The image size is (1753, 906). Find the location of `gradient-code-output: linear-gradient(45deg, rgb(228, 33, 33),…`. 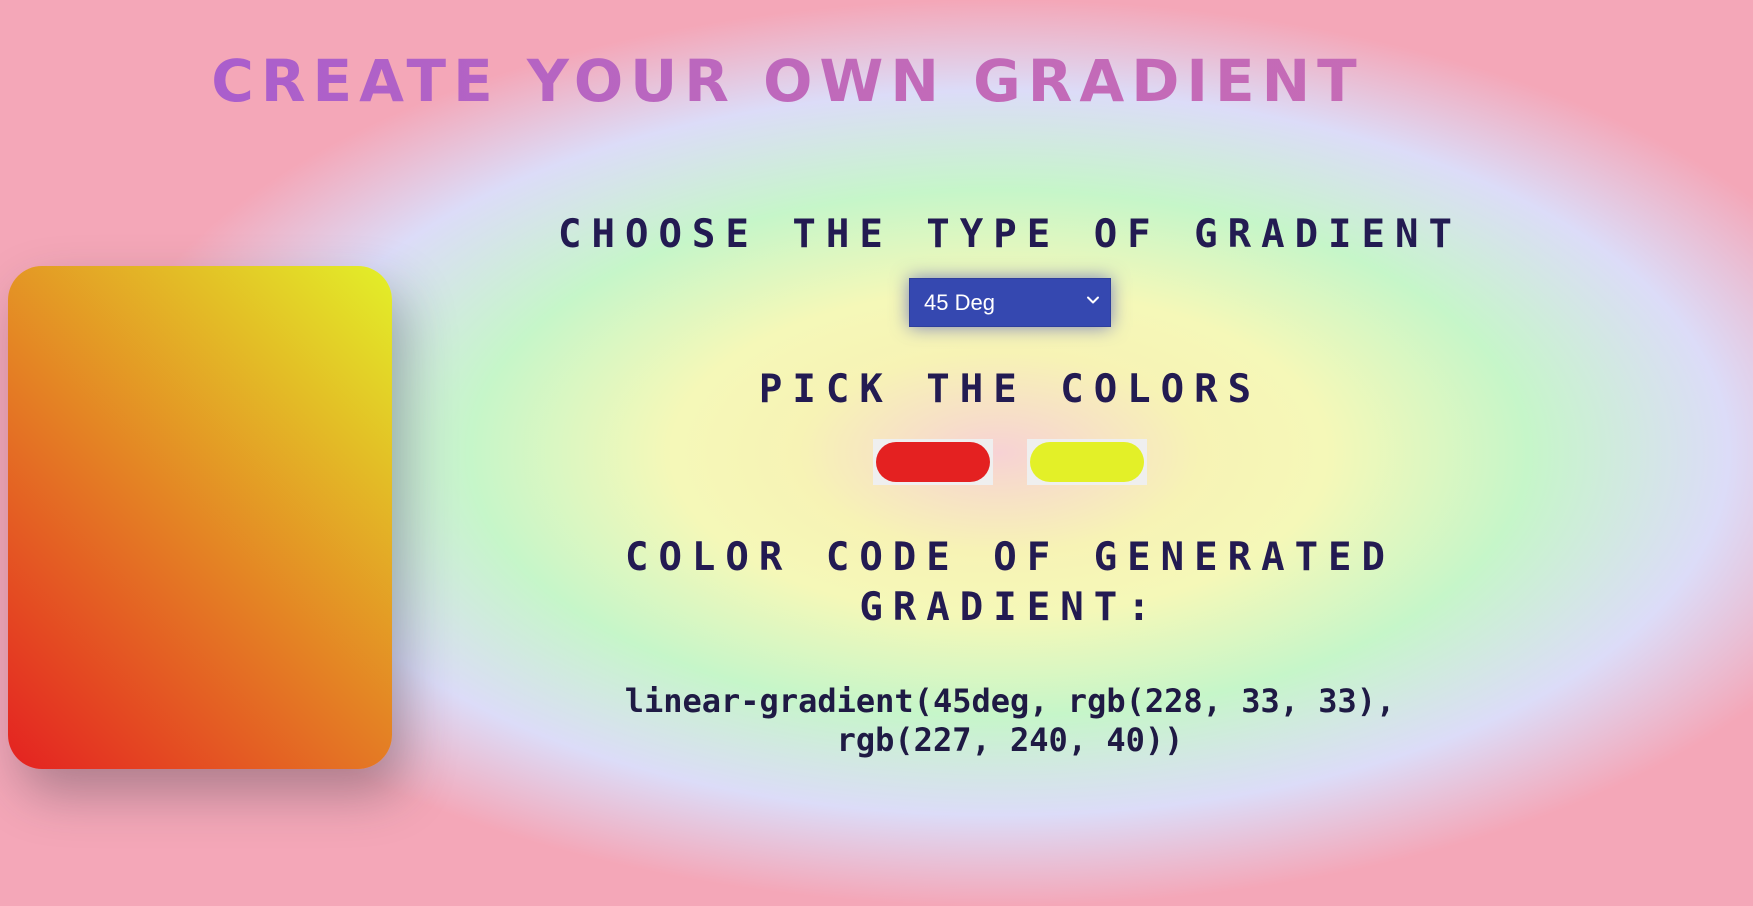

gradient-code-output: linear-gradient(45deg, rgb(228, 33, 33),… is located at coordinates (1010, 720).